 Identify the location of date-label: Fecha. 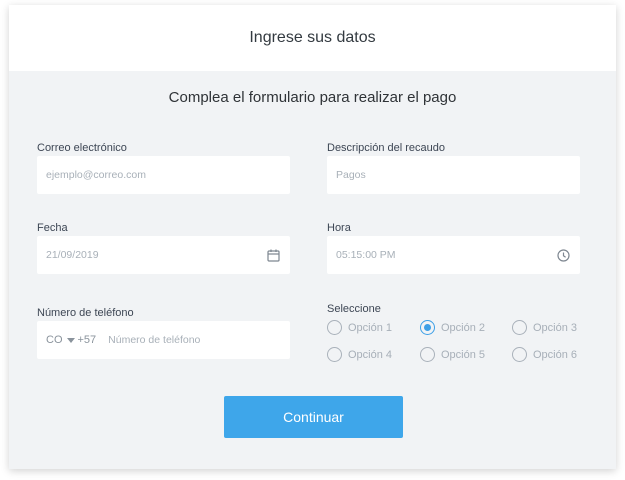
(52, 228).